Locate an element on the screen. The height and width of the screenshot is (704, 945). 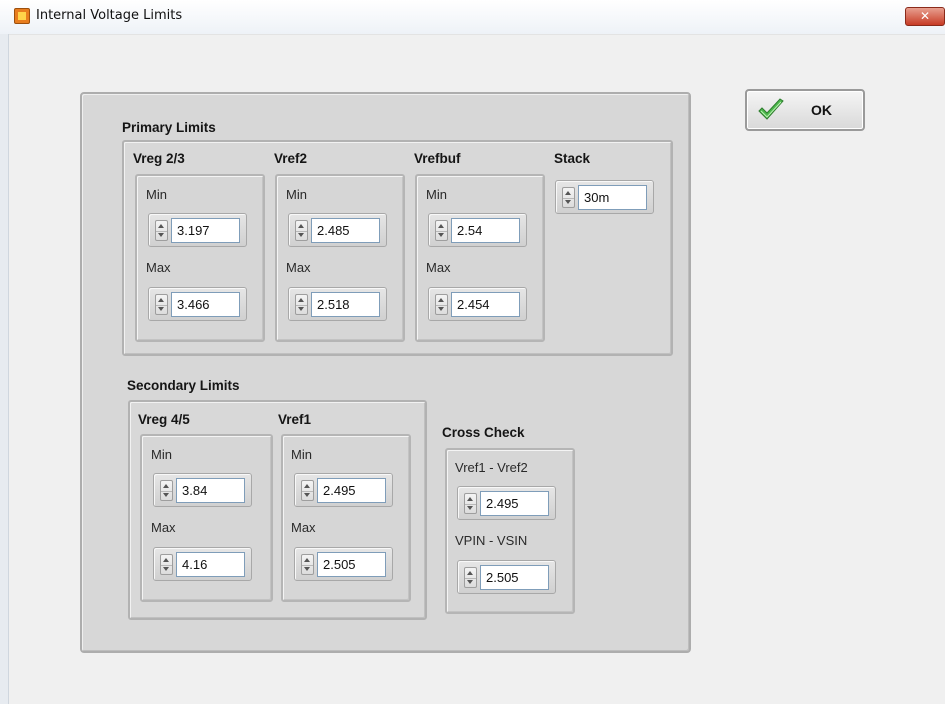
vrefbuf-min-control: 2.54 is located at coordinates (477, 230).